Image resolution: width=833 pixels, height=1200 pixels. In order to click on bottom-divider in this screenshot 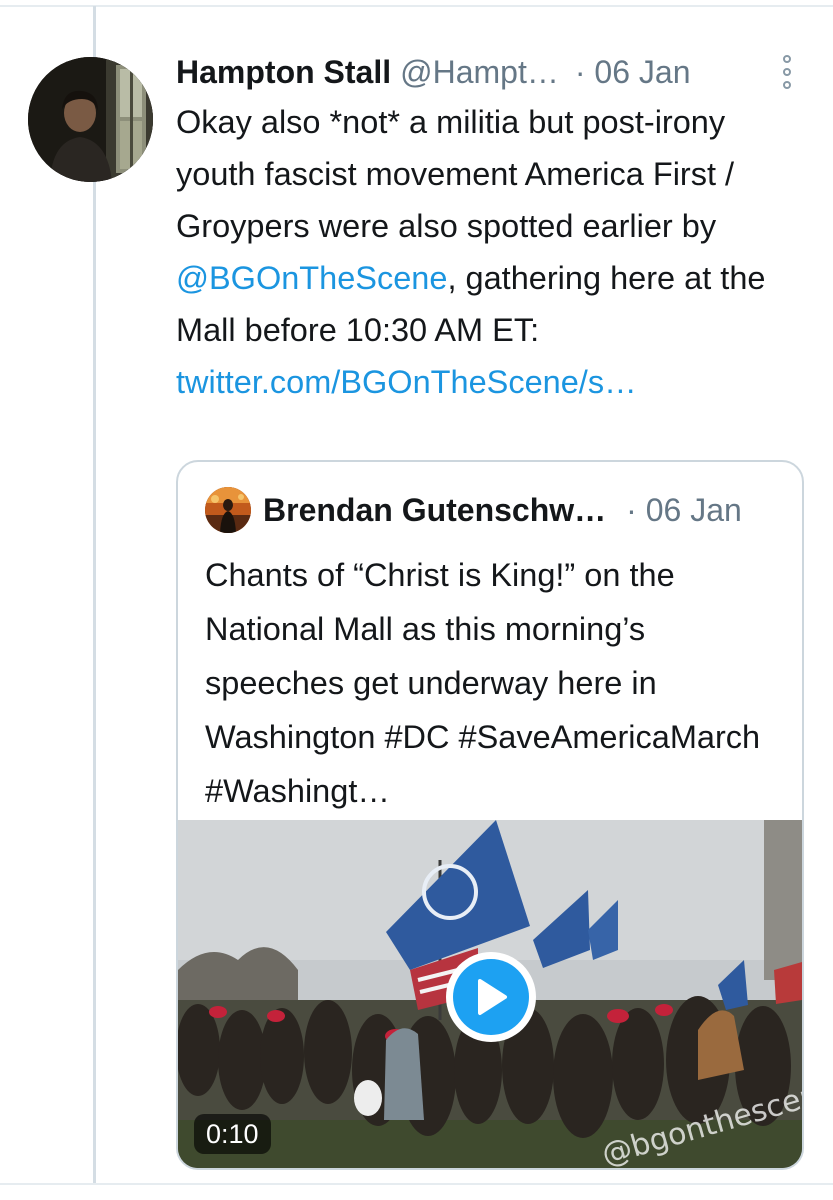, I will do `click(416, 1184)`.